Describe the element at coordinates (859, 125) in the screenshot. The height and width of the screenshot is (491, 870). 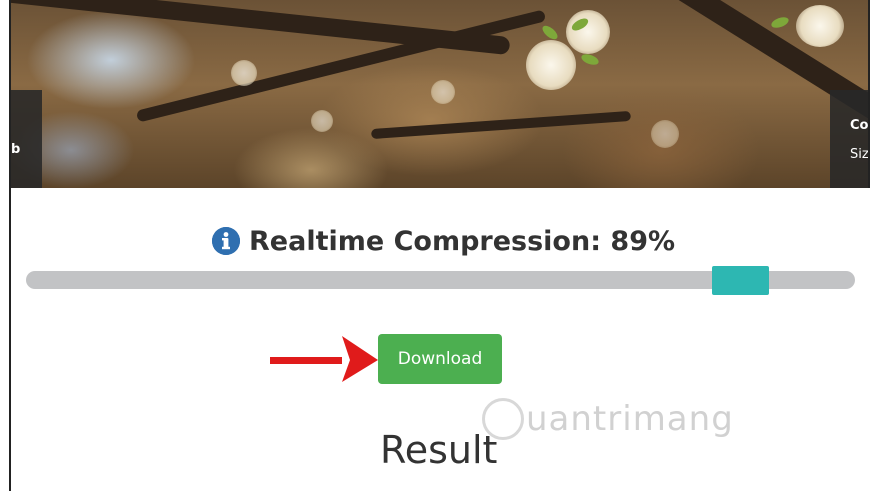
I see `panel-right-title: Co` at that location.